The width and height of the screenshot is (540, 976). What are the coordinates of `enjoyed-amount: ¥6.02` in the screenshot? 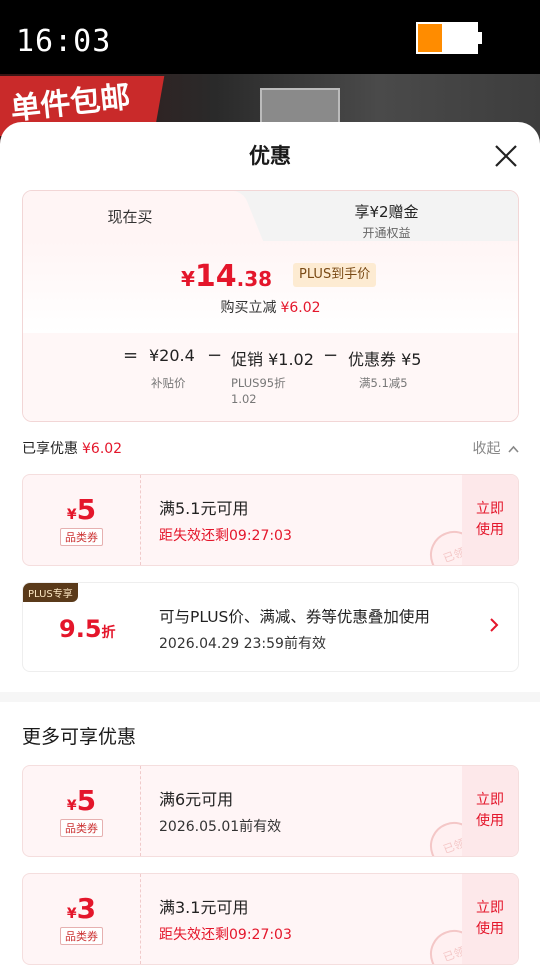 It's located at (102, 449).